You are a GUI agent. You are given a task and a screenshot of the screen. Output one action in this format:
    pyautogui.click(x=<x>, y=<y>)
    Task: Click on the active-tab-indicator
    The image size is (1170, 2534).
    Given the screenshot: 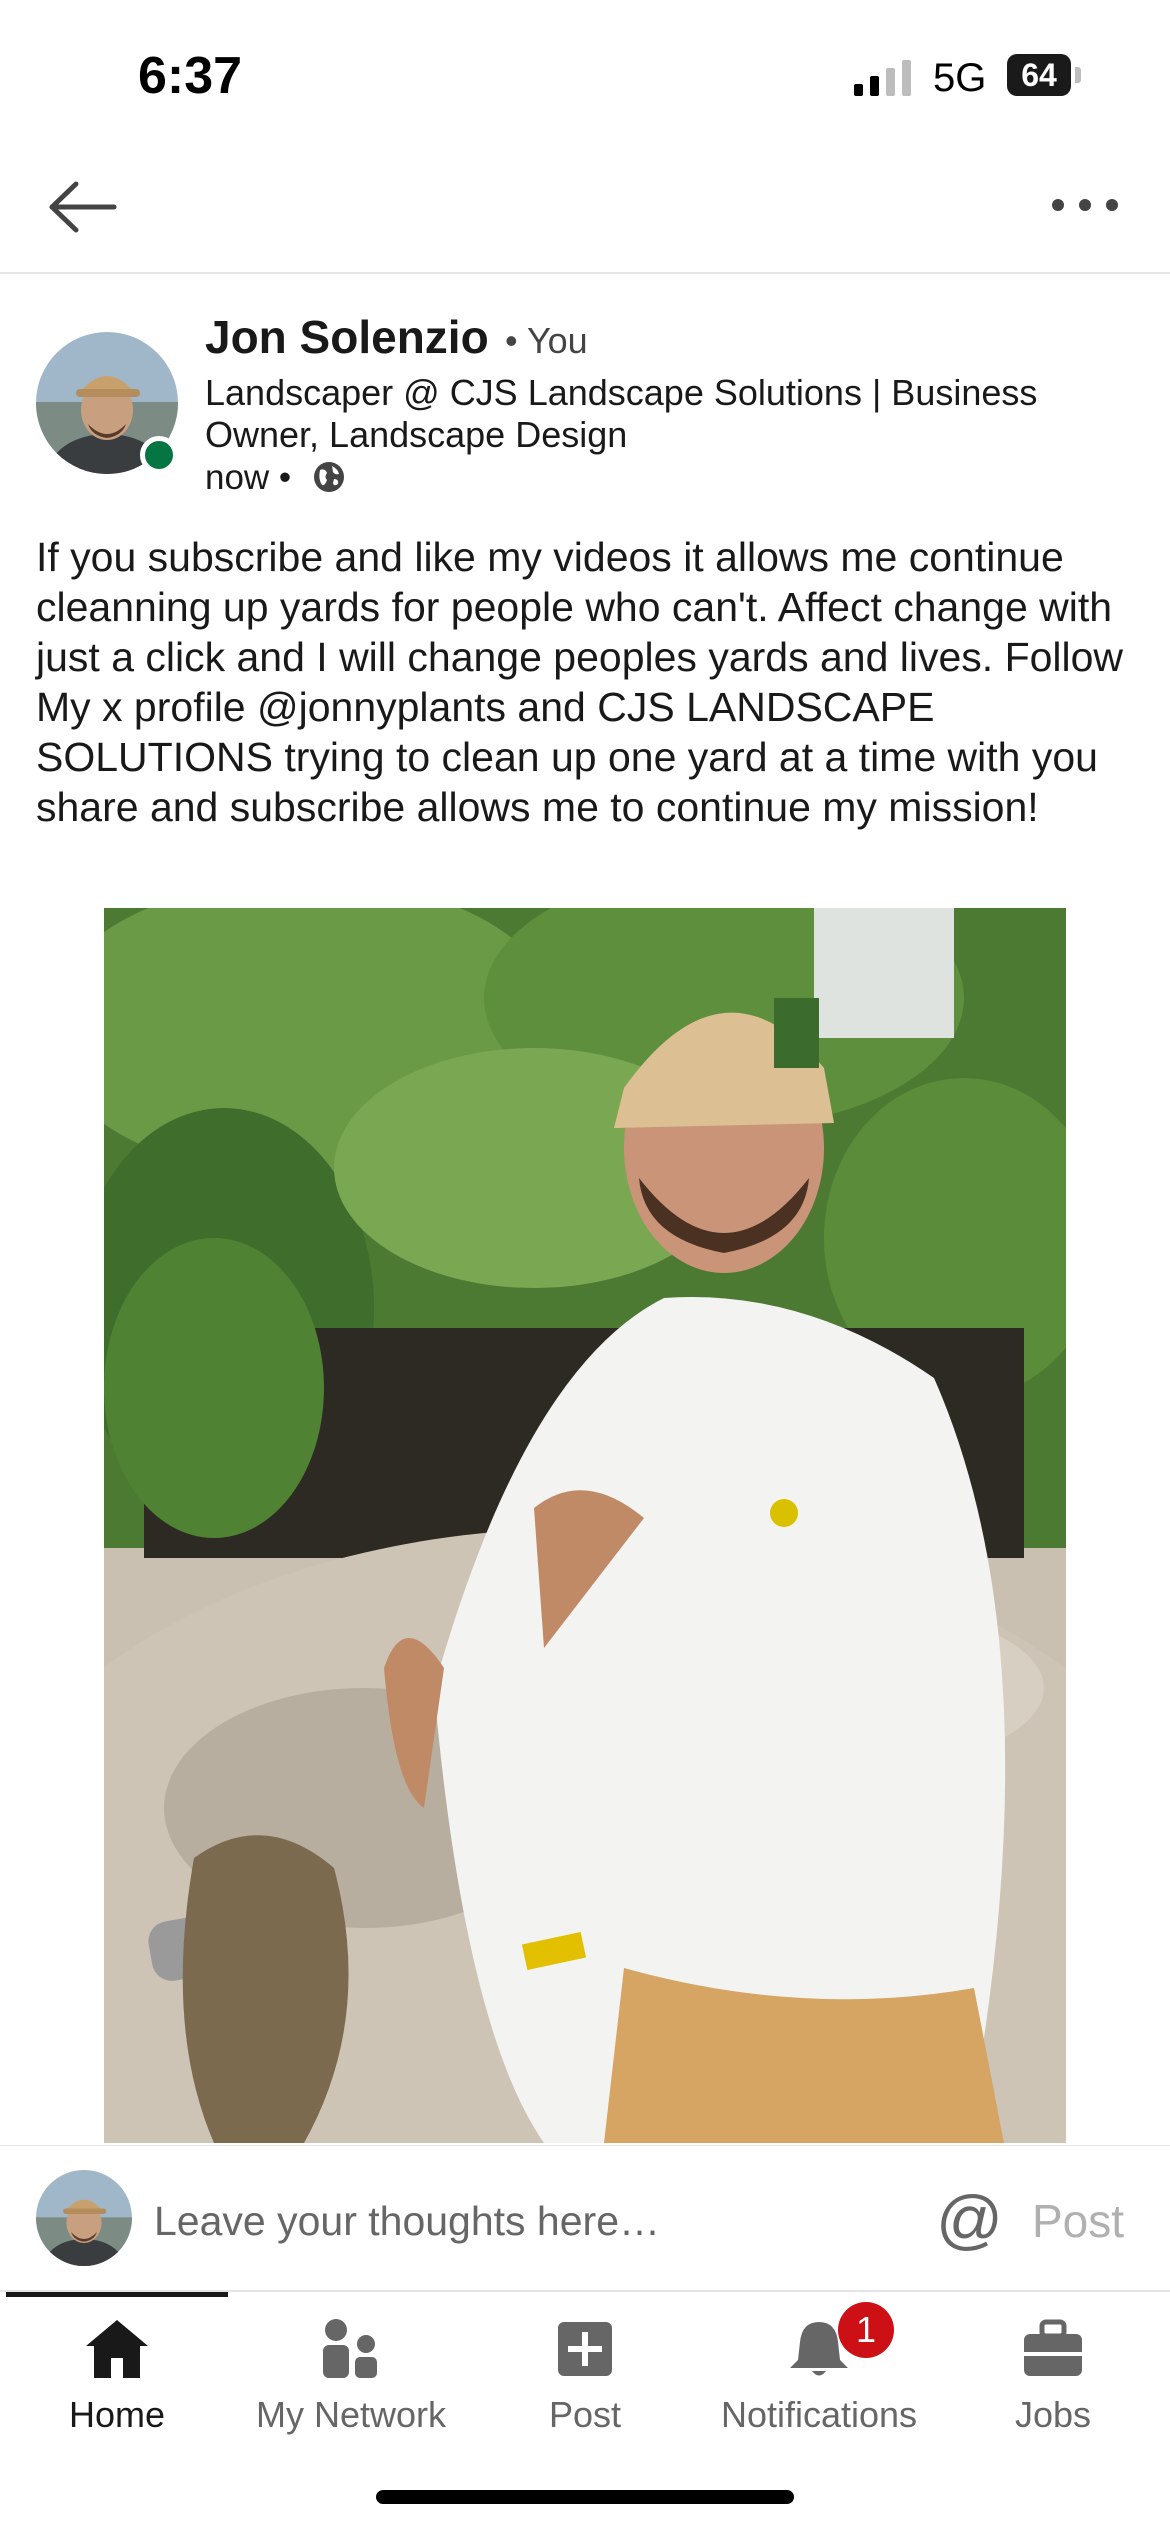 What is the action you would take?
    pyautogui.click(x=117, y=2294)
    